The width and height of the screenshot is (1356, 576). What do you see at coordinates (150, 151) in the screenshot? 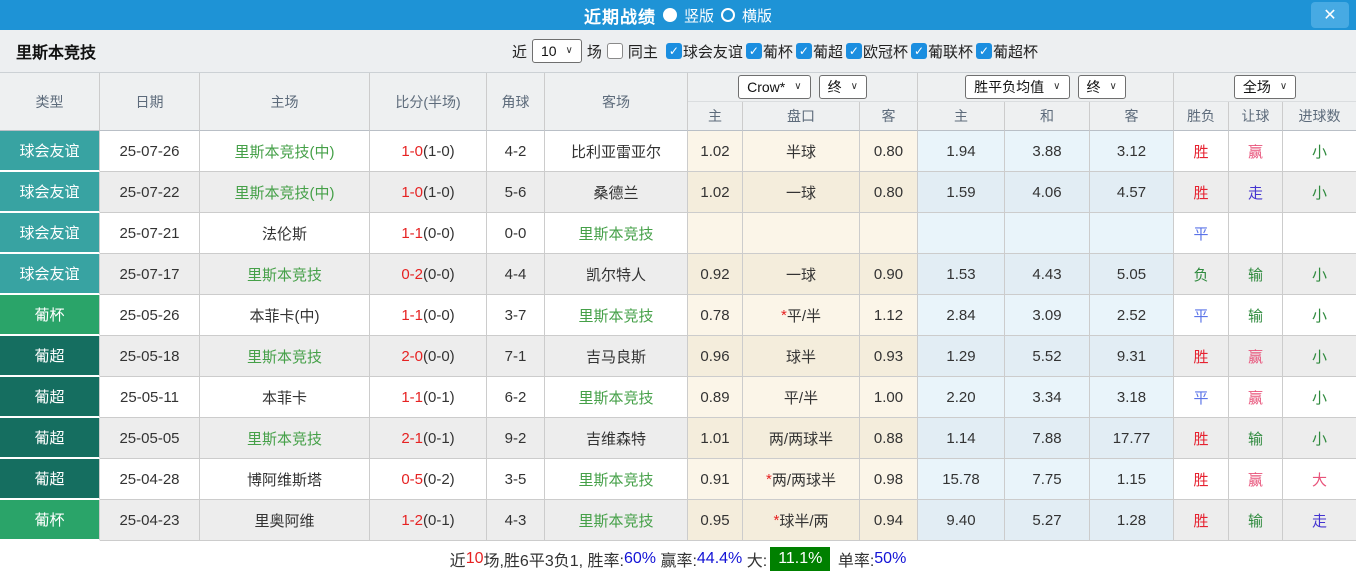
I see `date-cell: 25-07-26` at bounding box center [150, 151].